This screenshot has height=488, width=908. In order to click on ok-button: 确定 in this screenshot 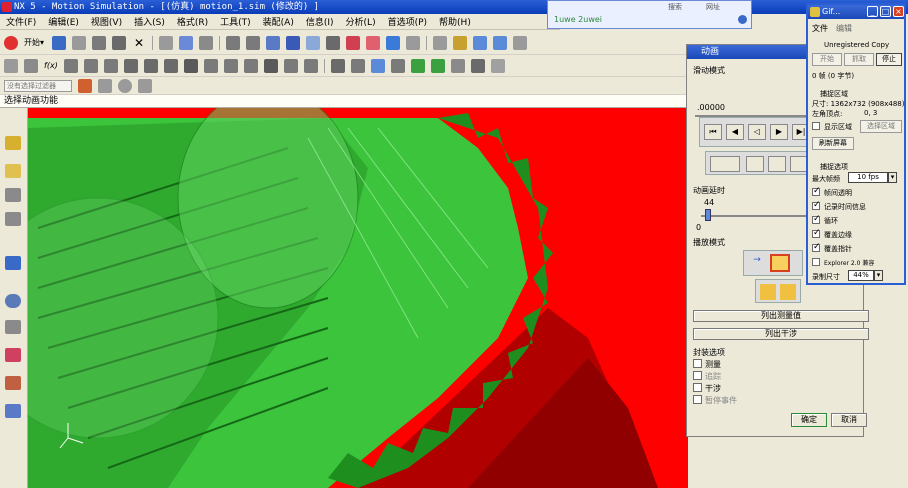, I will do `click(809, 420)`.